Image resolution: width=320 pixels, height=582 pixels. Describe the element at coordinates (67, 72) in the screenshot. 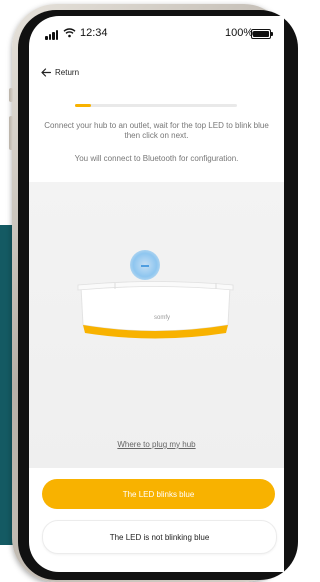

I see `return-label: Return` at that location.